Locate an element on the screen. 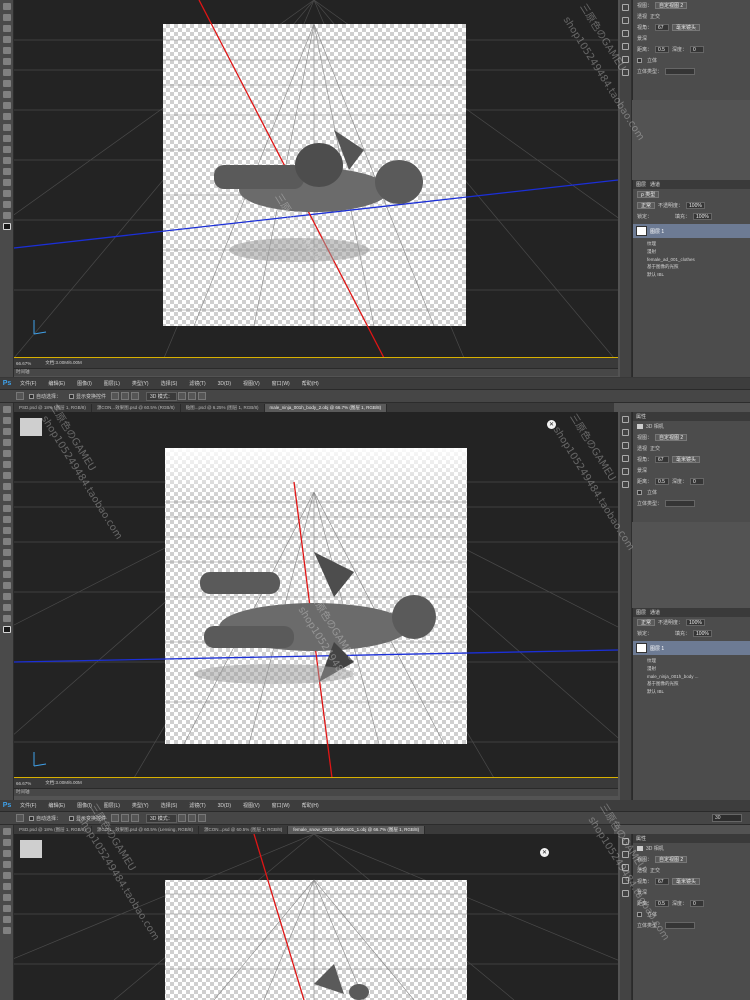 The height and width of the screenshot is (1000, 750). color-swatch-icon is located at coordinates (6, 629).